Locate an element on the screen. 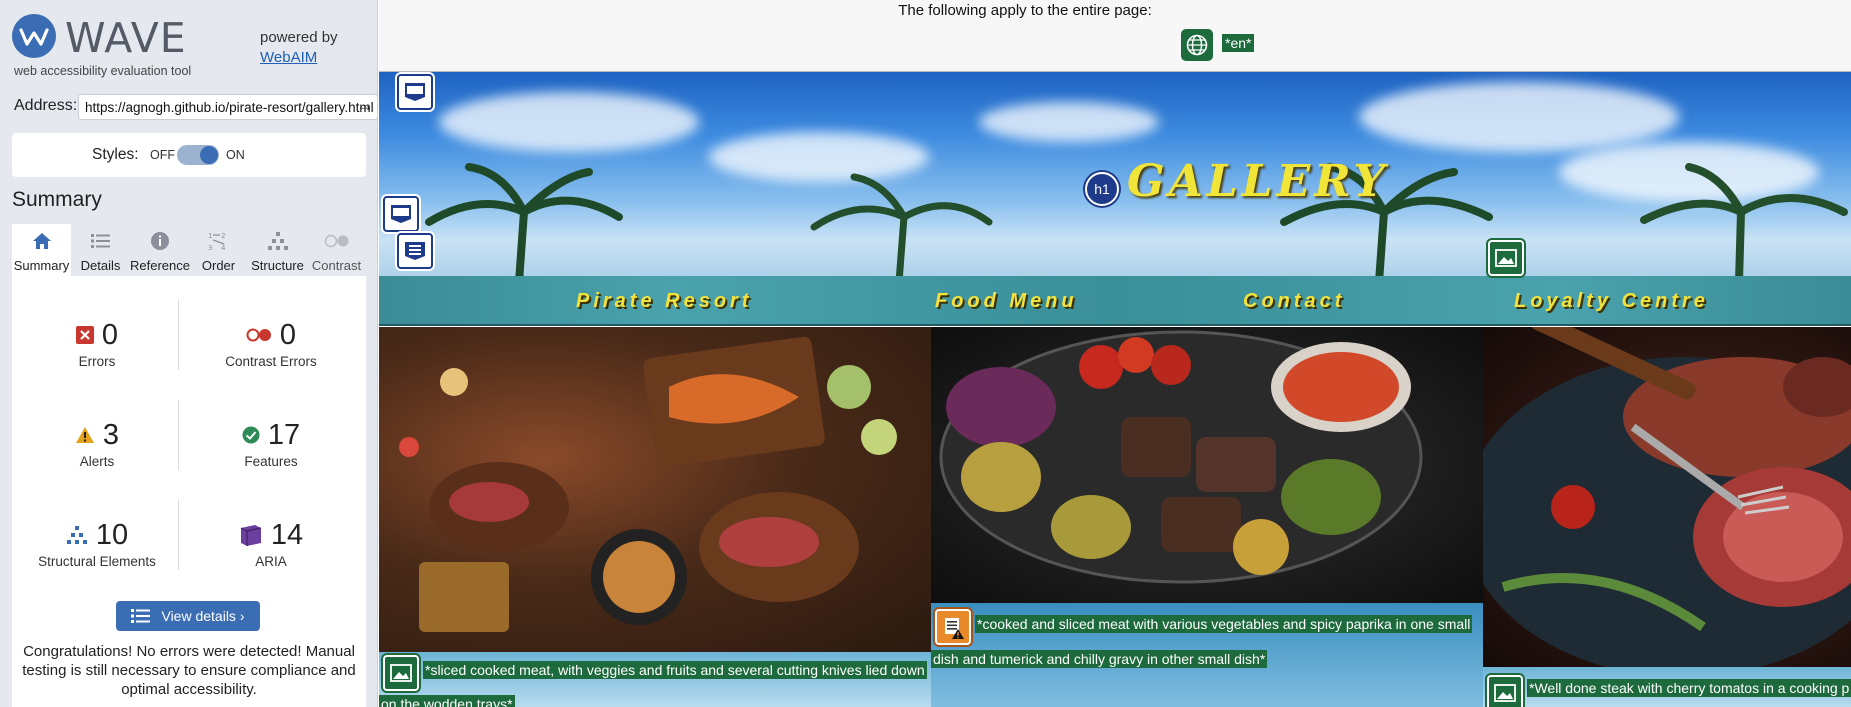  tab-structure-label: Structure is located at coordinates (277, 265).